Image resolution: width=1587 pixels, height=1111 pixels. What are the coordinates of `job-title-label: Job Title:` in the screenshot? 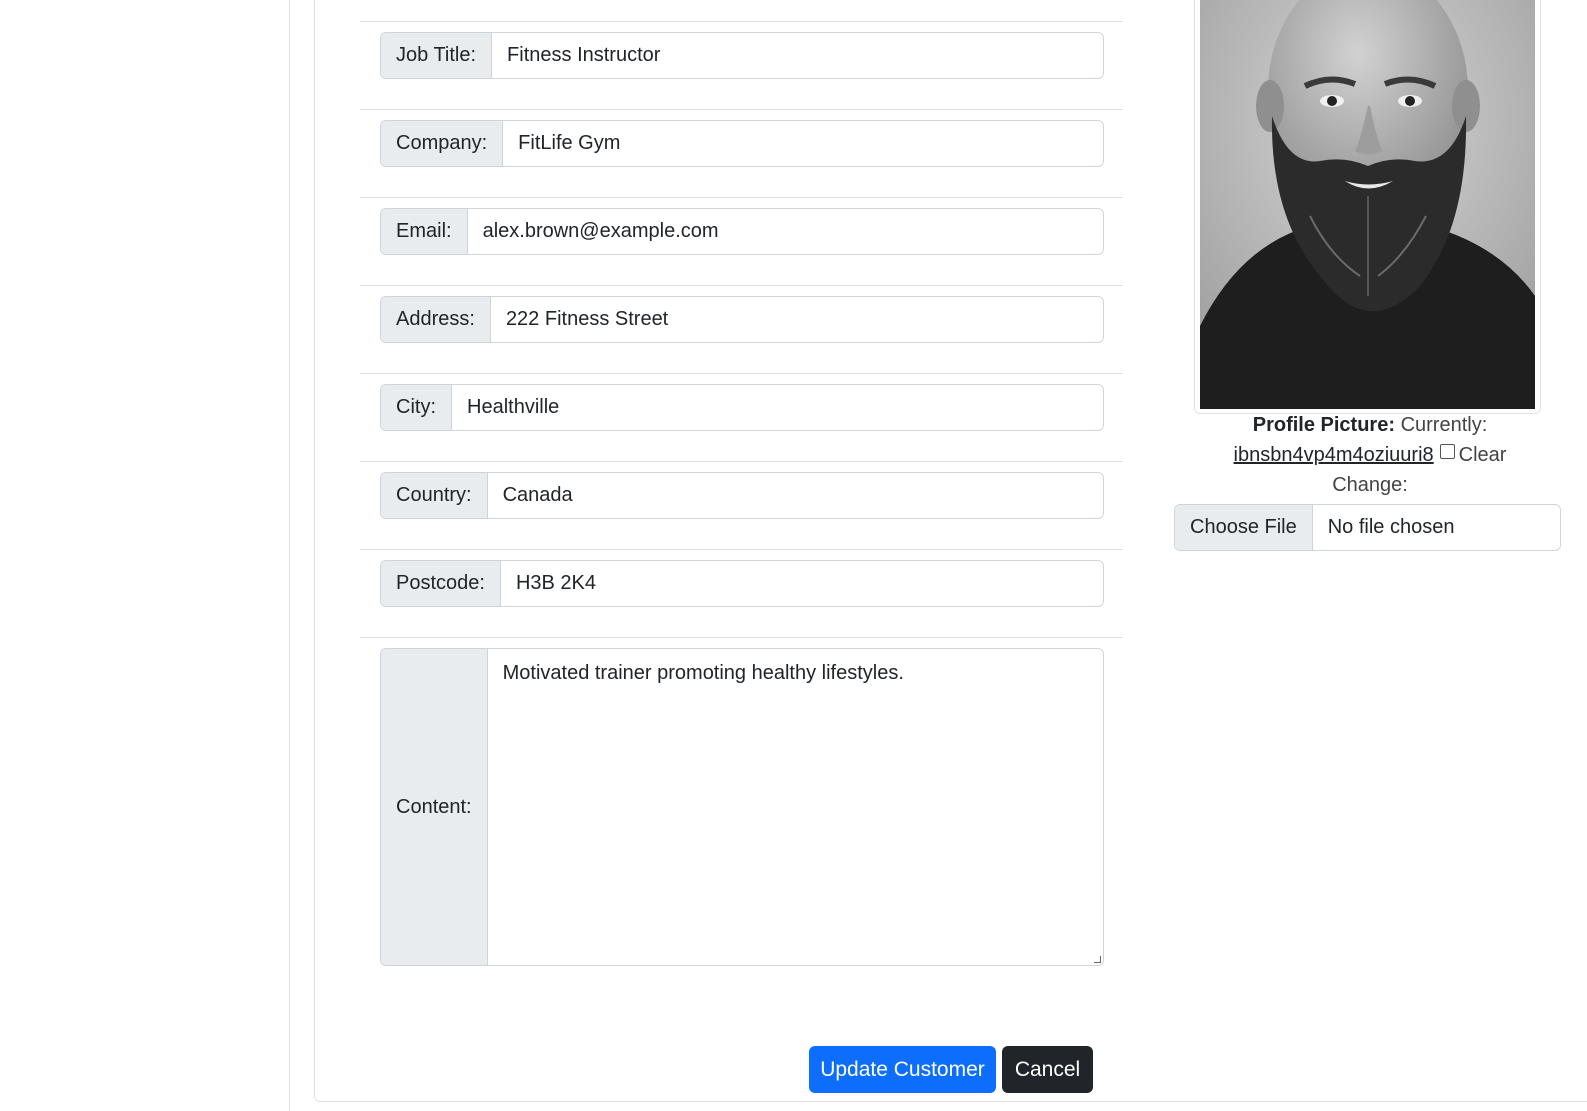 It's located at (437, 55).